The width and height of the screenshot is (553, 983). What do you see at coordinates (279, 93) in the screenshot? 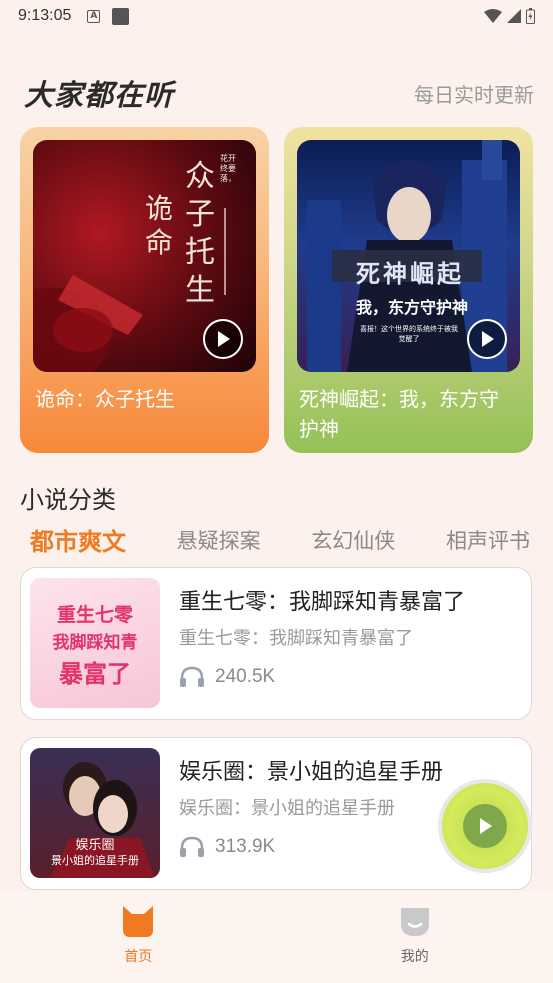
I see `featured-header: 大家都在听 每日实时更新` at bounding box center [279, 93].